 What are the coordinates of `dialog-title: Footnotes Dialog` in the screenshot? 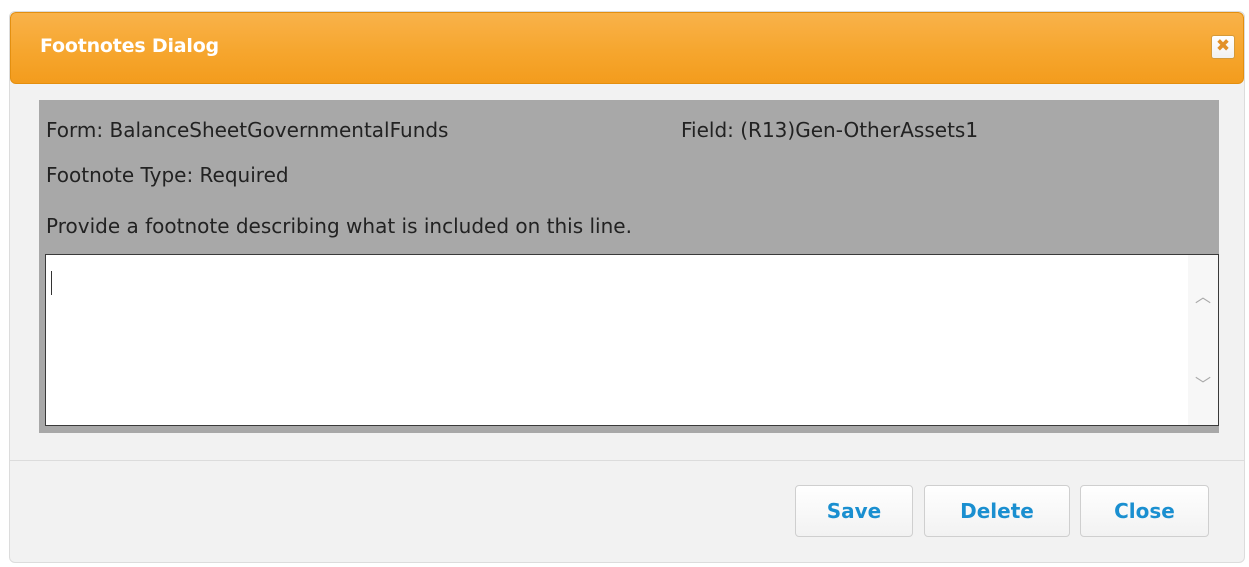 It's located at (129, 46).